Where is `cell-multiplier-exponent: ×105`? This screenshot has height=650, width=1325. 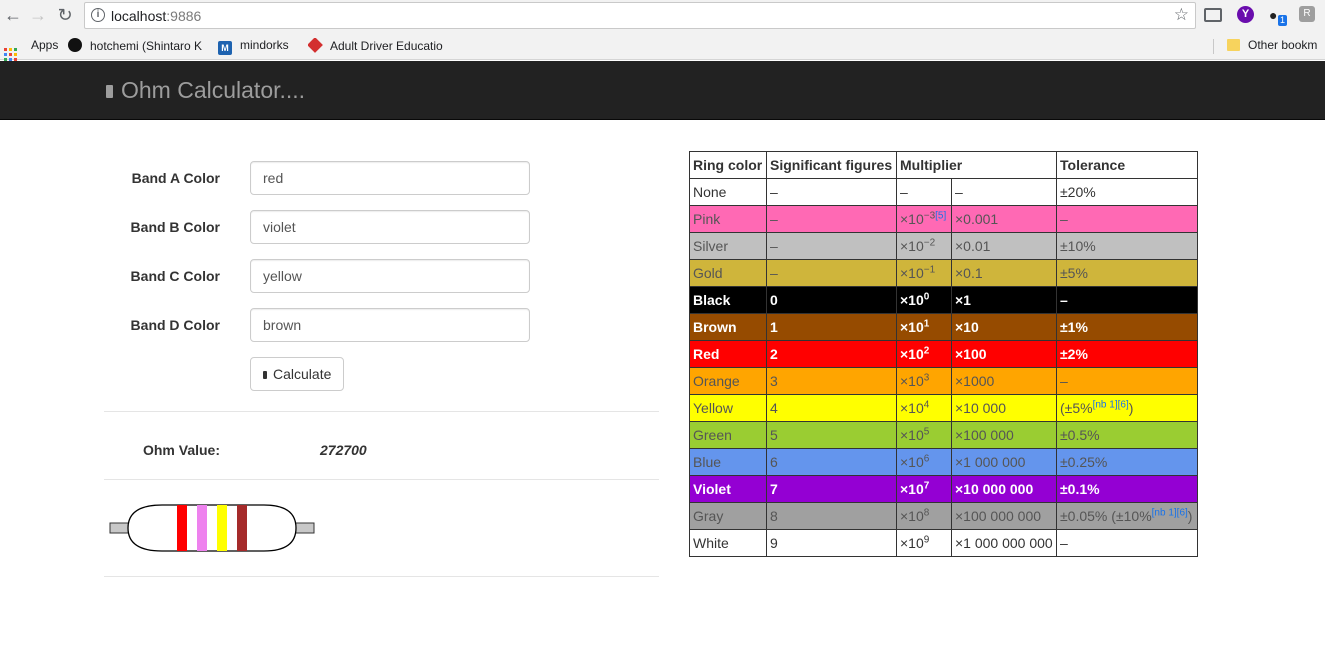 cell-multiplier-exponent: ×105 is located at coordinates (924, 435).